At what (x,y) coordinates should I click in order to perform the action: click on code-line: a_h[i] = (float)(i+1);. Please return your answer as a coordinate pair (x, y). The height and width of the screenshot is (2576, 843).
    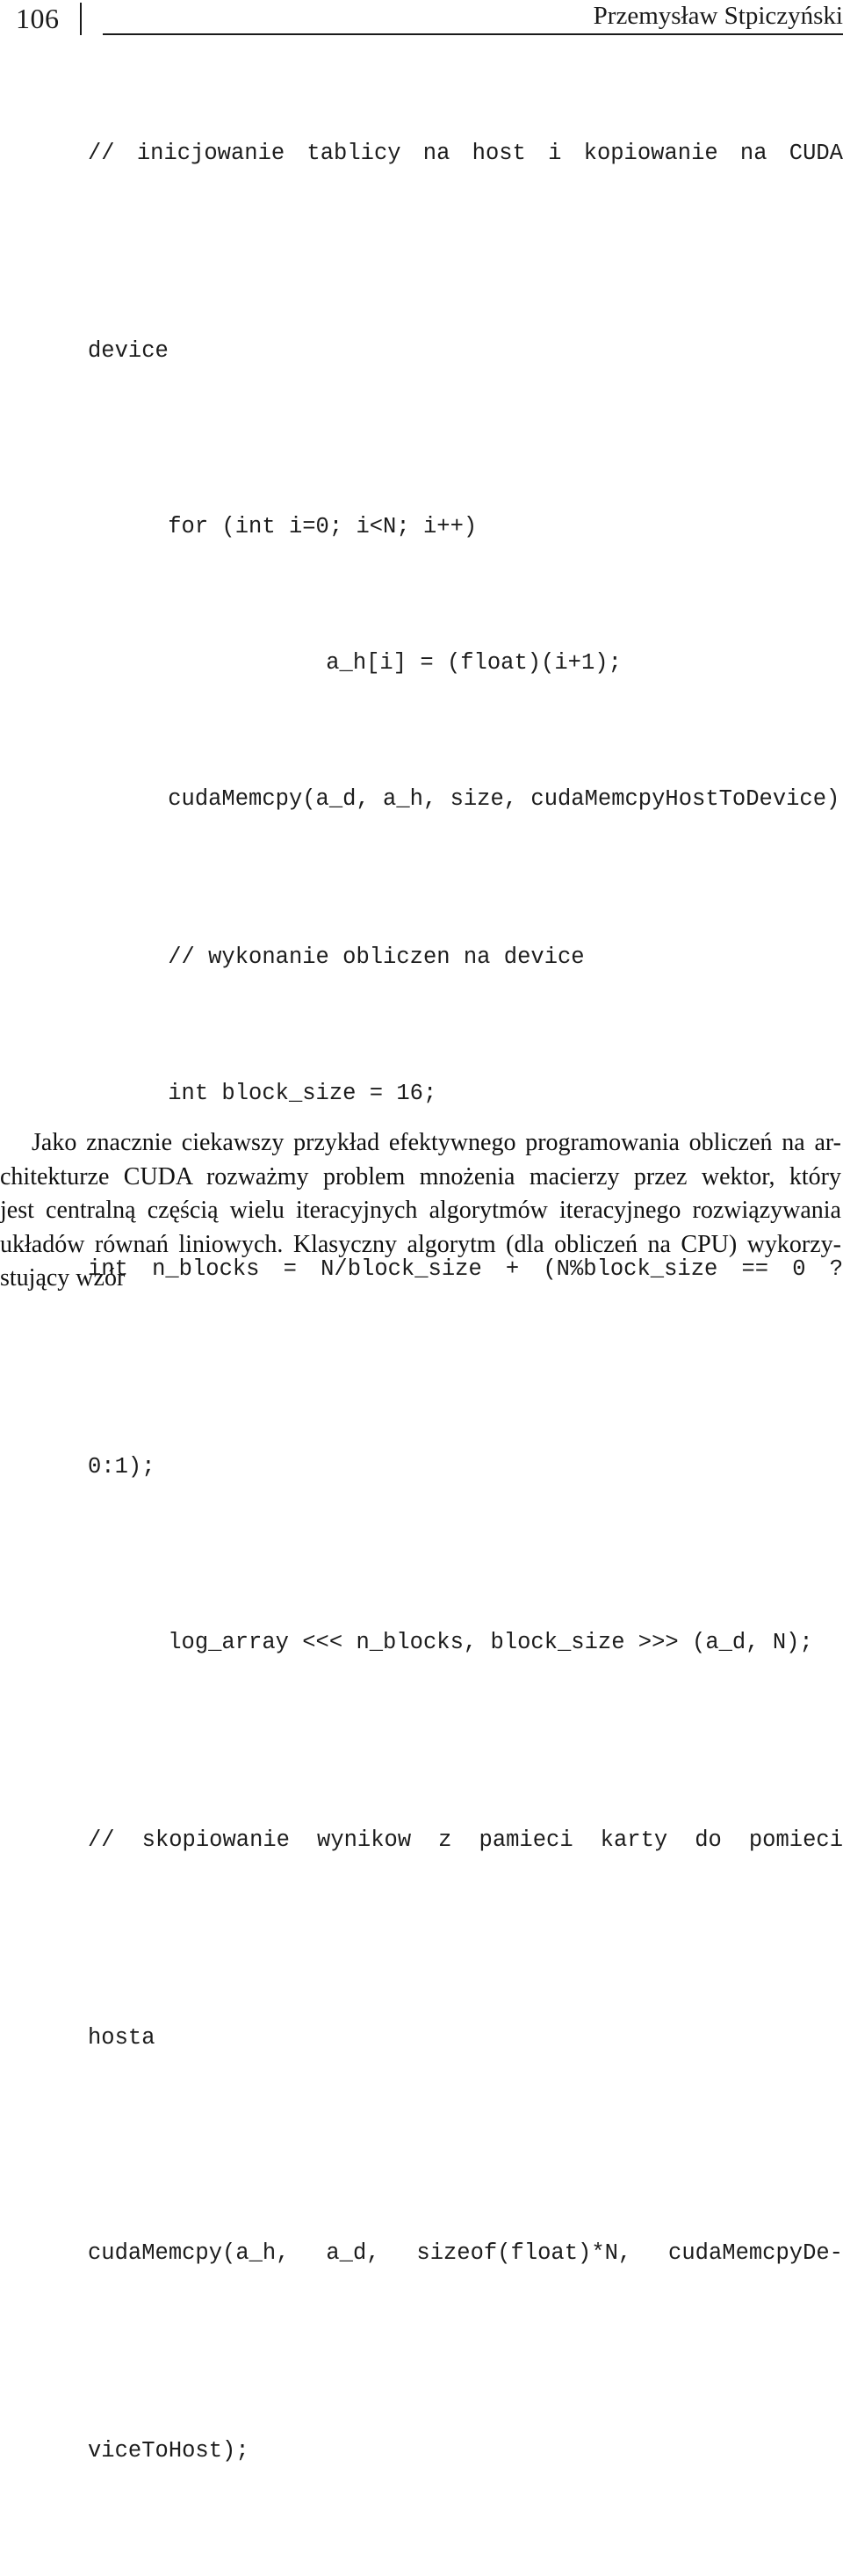
    Looking at the image, I should click on (422, 663).